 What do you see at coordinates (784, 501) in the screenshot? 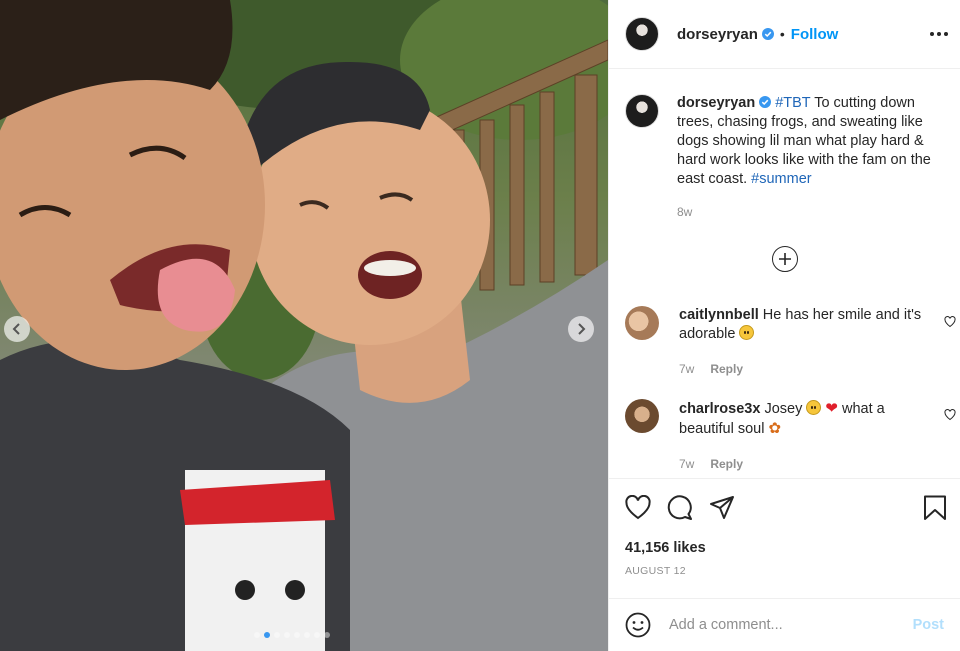
I see `action-icons` at bounding box center [784, 501].